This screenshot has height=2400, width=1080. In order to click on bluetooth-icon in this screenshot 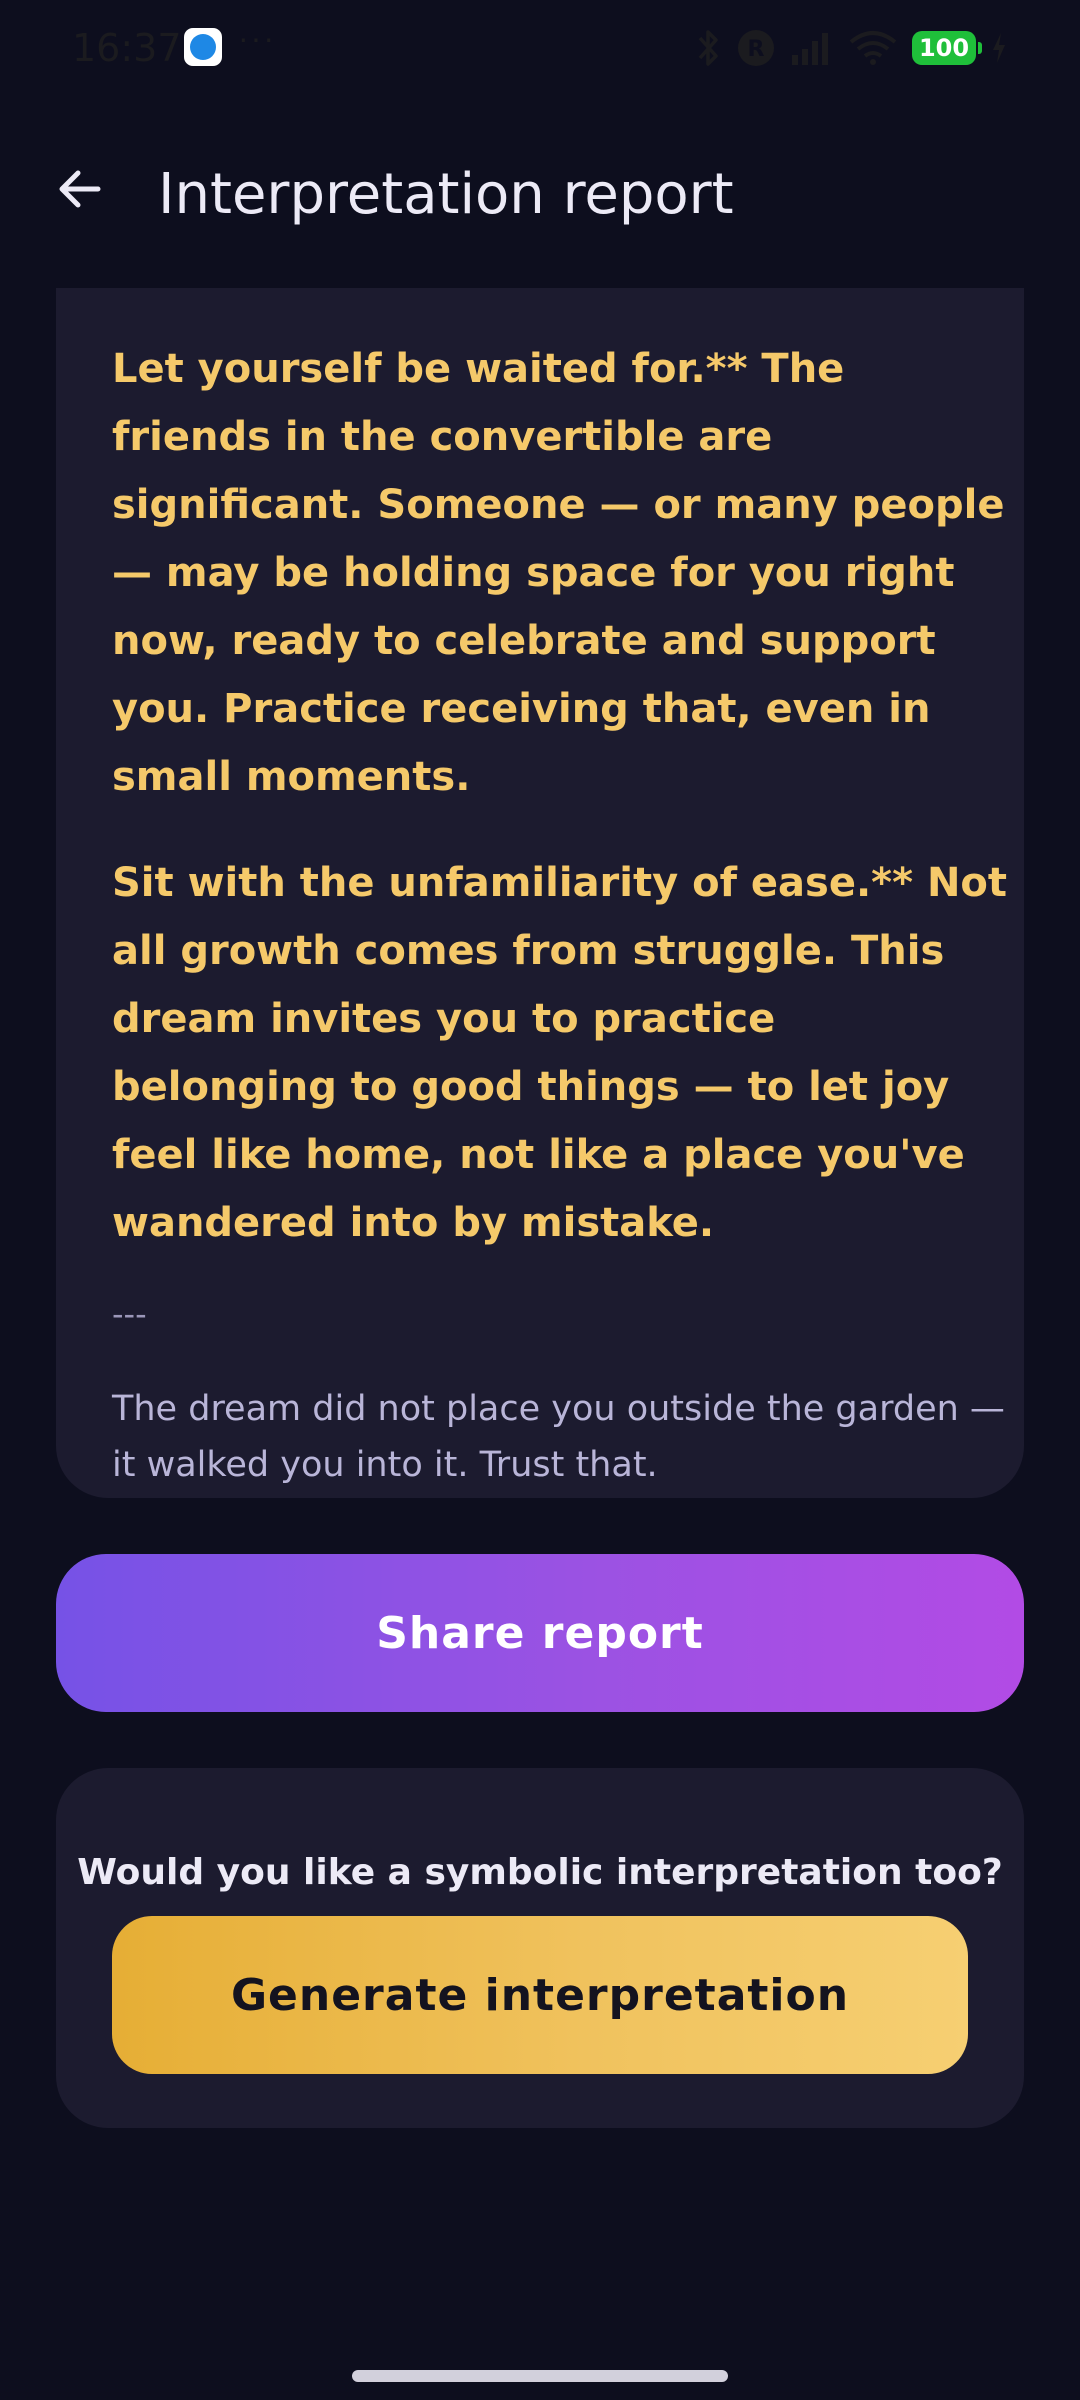, I will do `click(708, 48)`.